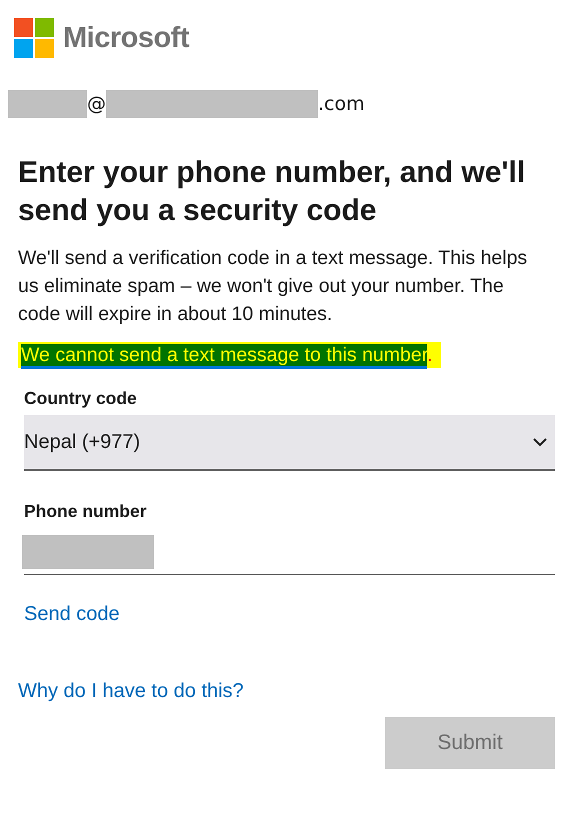 This screenshot has height=824, width=573. I want to click on help-link: Why do I have to do this?, so click(131, 691).